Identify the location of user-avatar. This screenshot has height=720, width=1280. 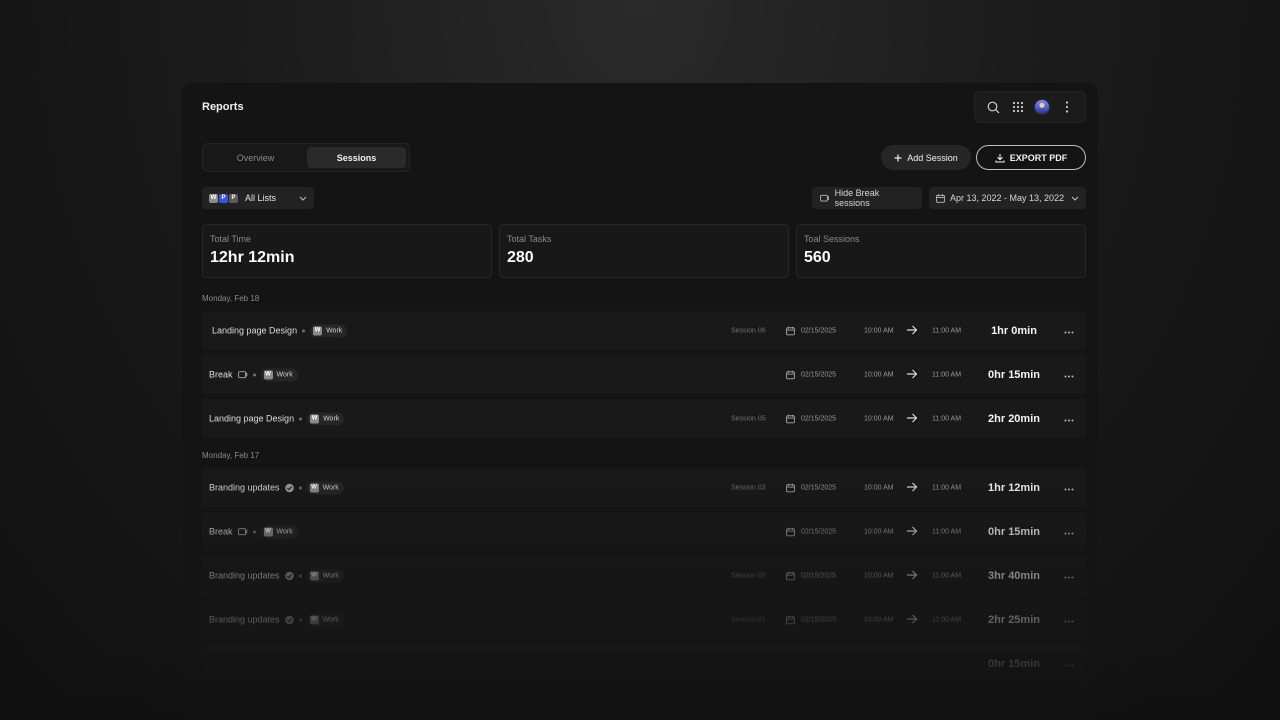
(1042, 107).